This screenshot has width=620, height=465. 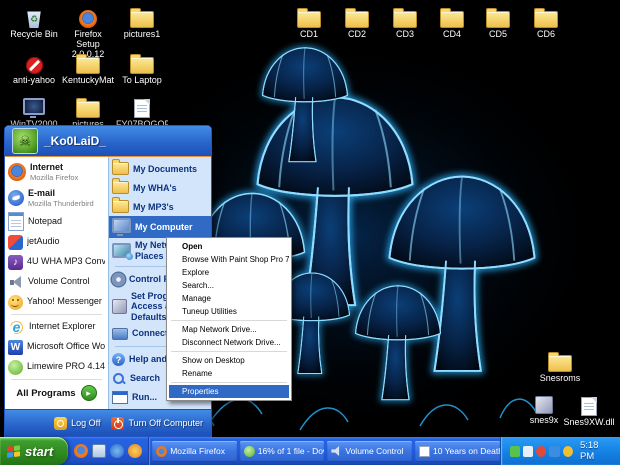 What do you see at coordinates (108, 422) in the screenshot?
I see `start-menu-footer: Log Off Turn Off Computer` at bounding box center [108, 422].